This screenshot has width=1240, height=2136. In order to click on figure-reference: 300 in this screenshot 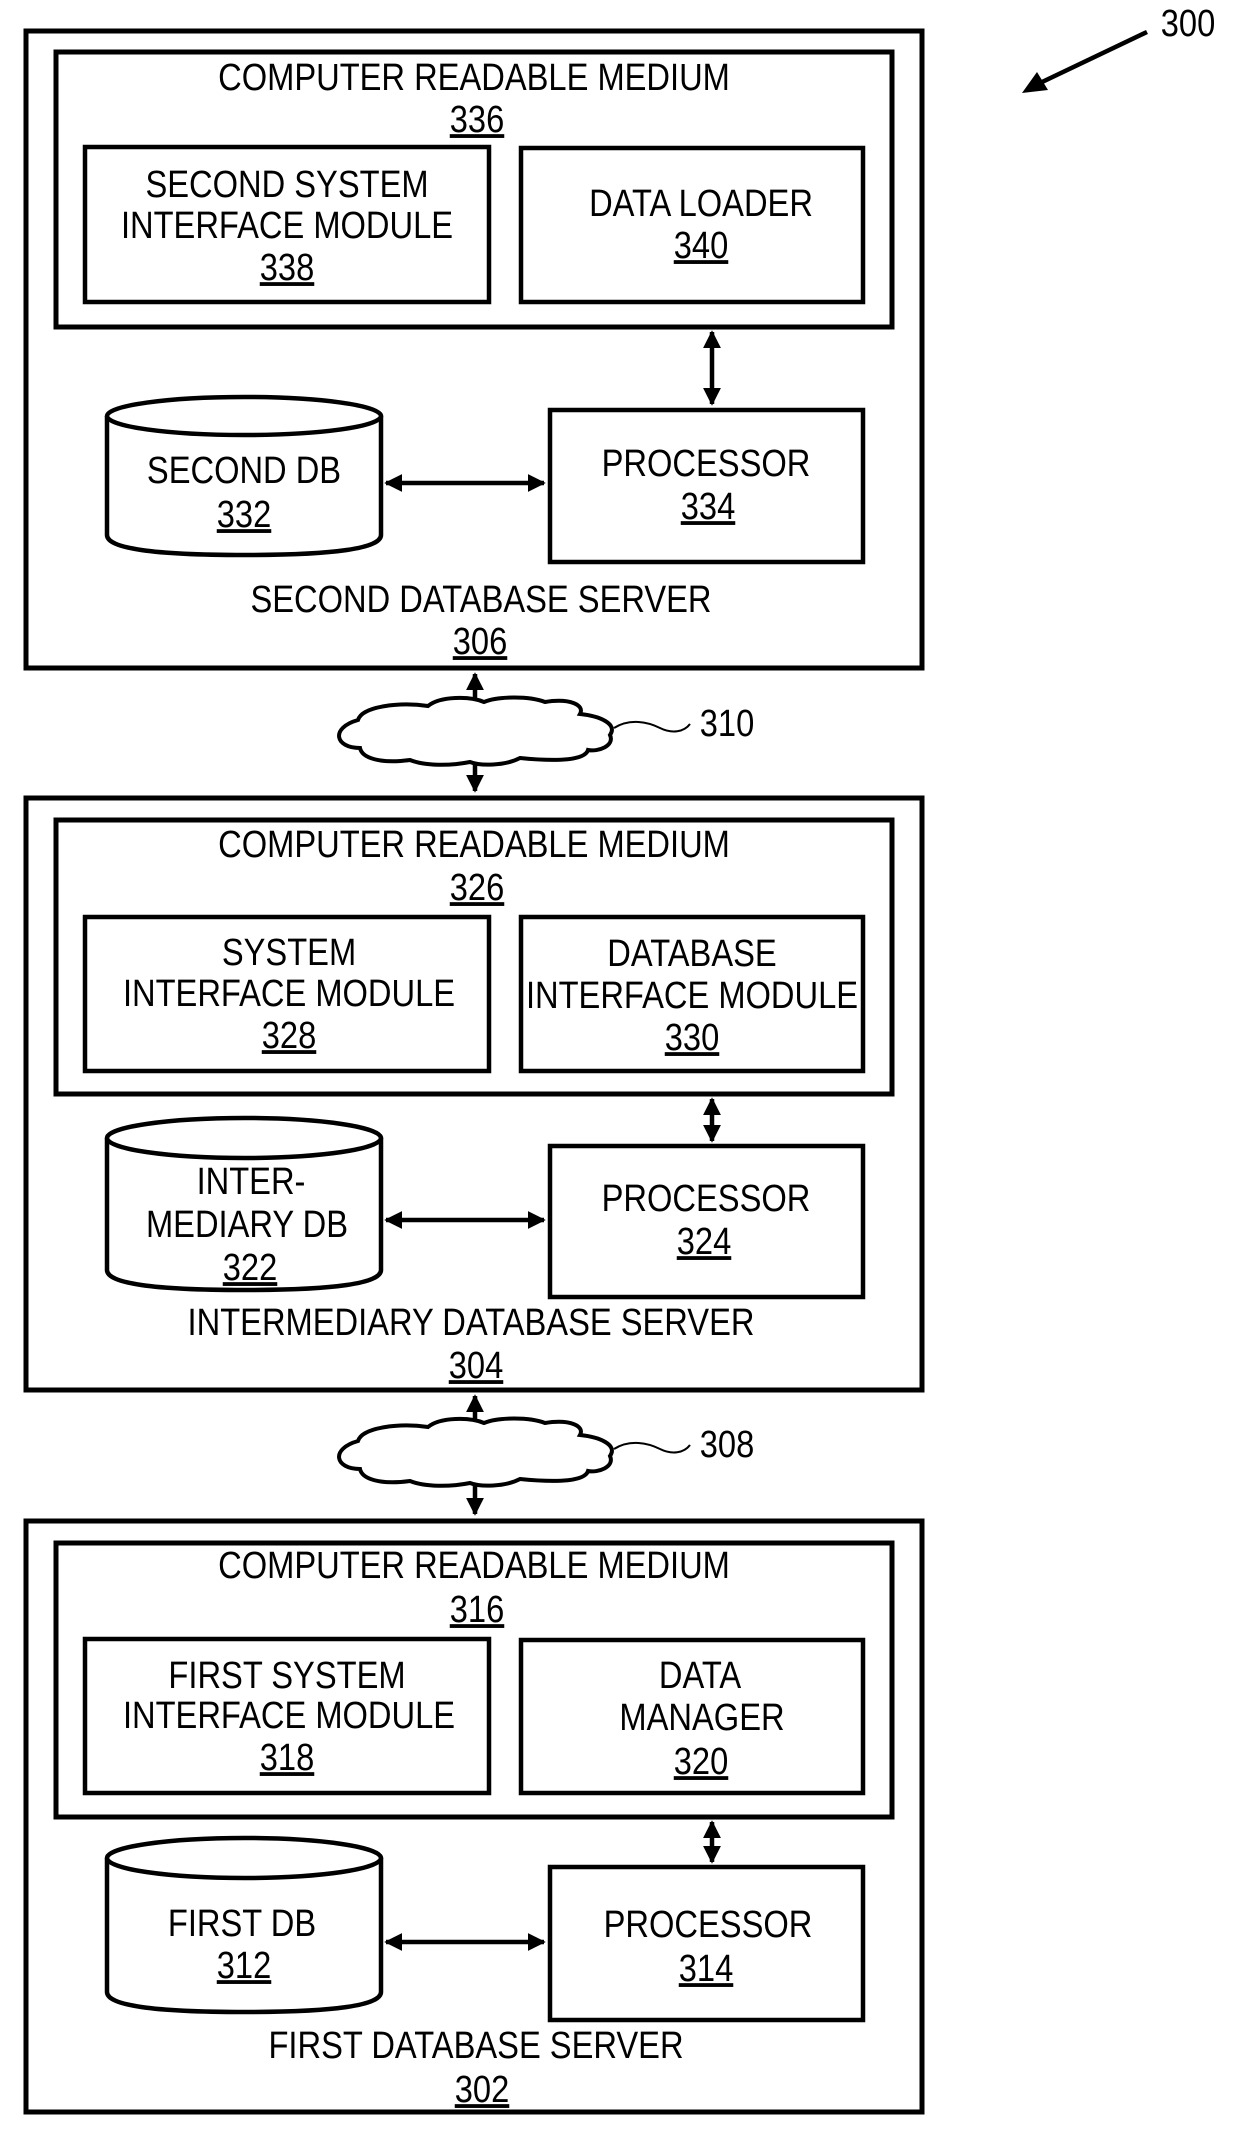, I will do `click(1118, 47)`.